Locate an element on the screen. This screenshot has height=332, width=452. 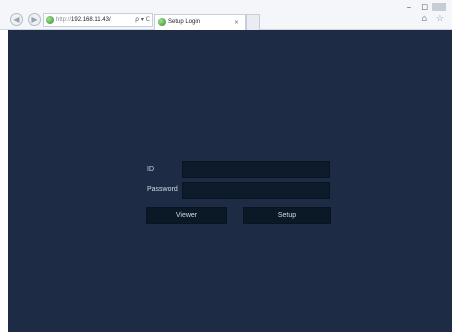
setup-button: Setup is located at coordinates (287, 215).